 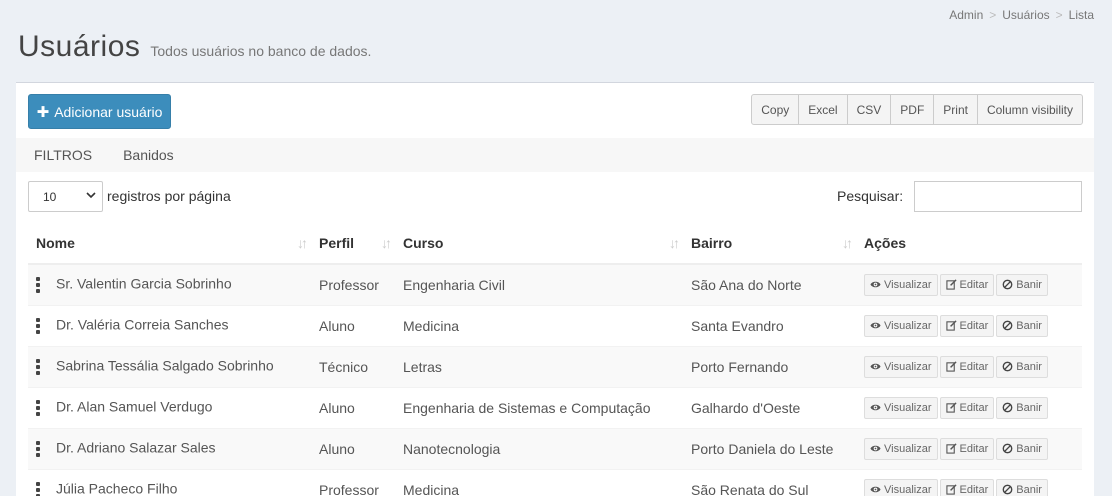 I want to click on breadcrumb-admin: Admin, so click(x=966, y=15).